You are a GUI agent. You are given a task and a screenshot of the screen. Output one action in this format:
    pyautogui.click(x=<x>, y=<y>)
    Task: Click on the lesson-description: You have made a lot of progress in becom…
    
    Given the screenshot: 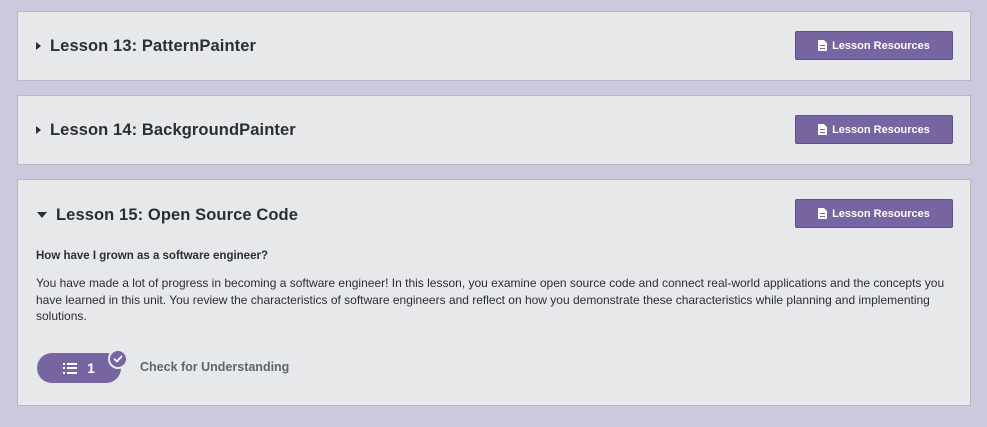 What is the action you would take?
    pyautogui.click(x=490, y=299)
    